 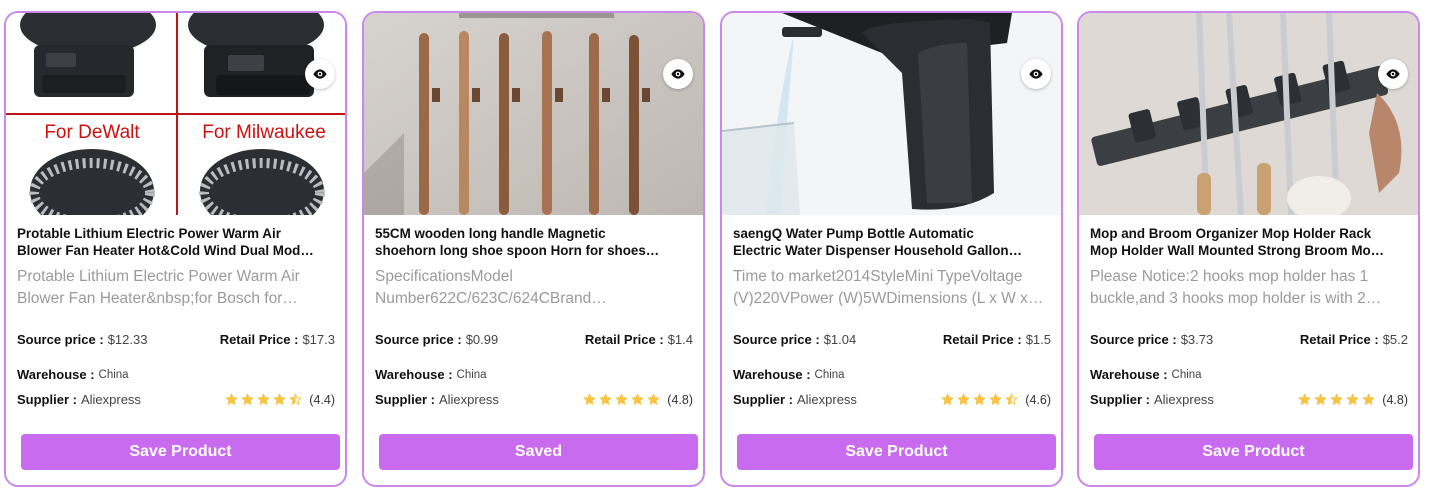 I want to click on rating: (4.4), so click(x=280, y=400).